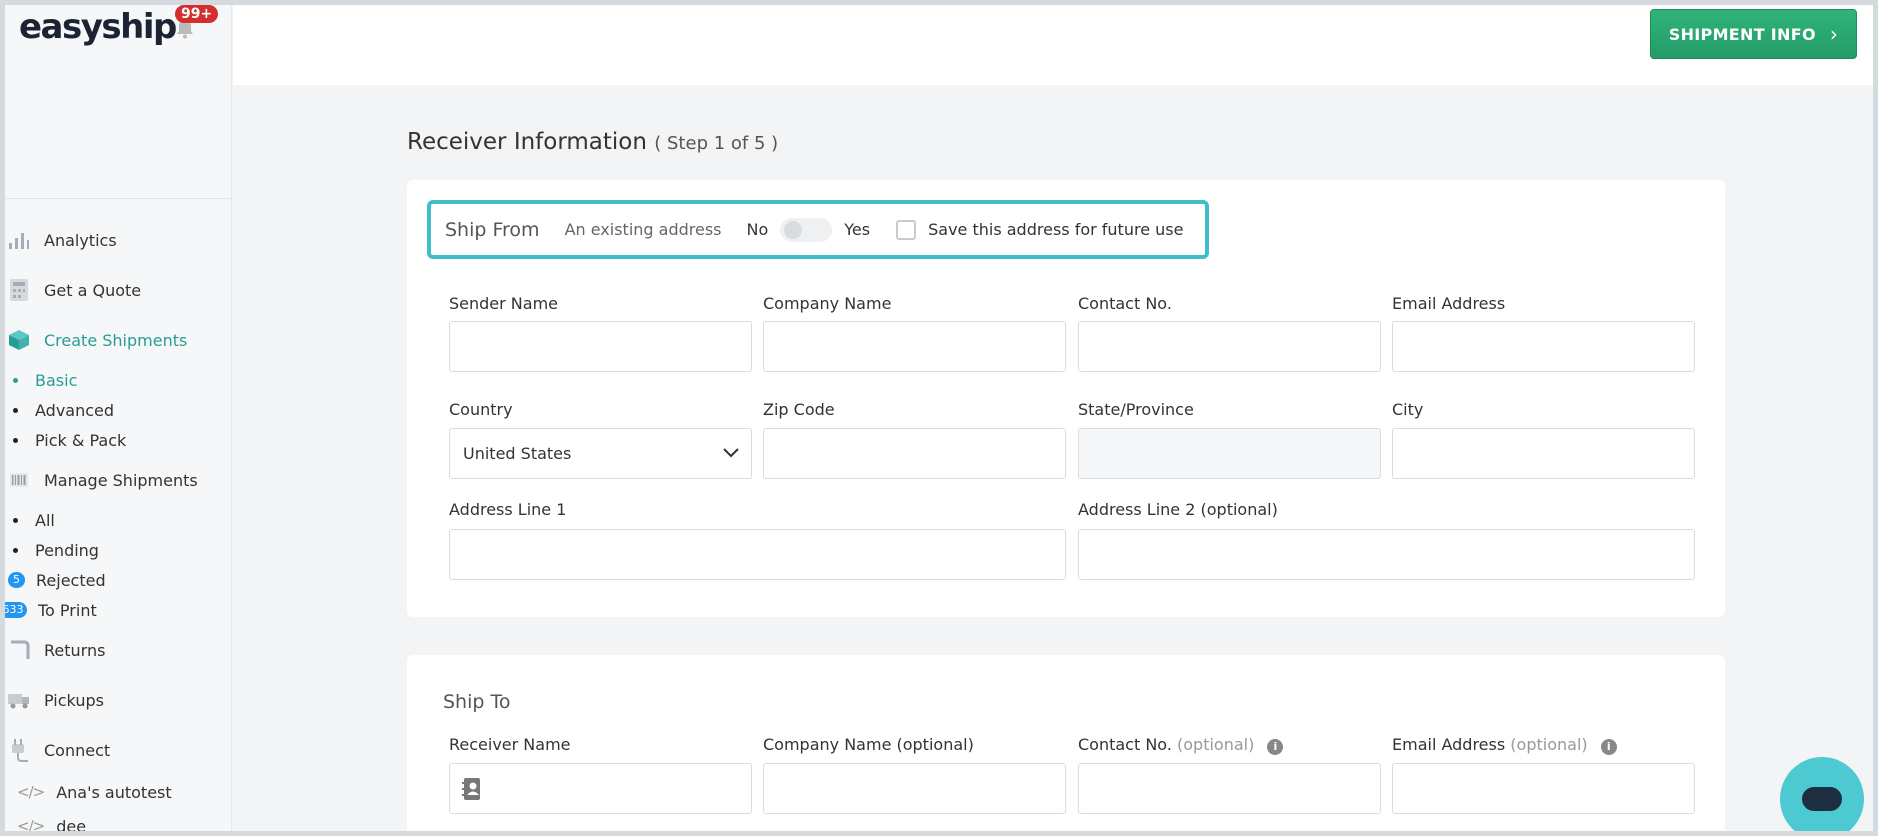 This screenshot has width=1878, height=836. I want to click on sidebar-divider, so click(118, 198).